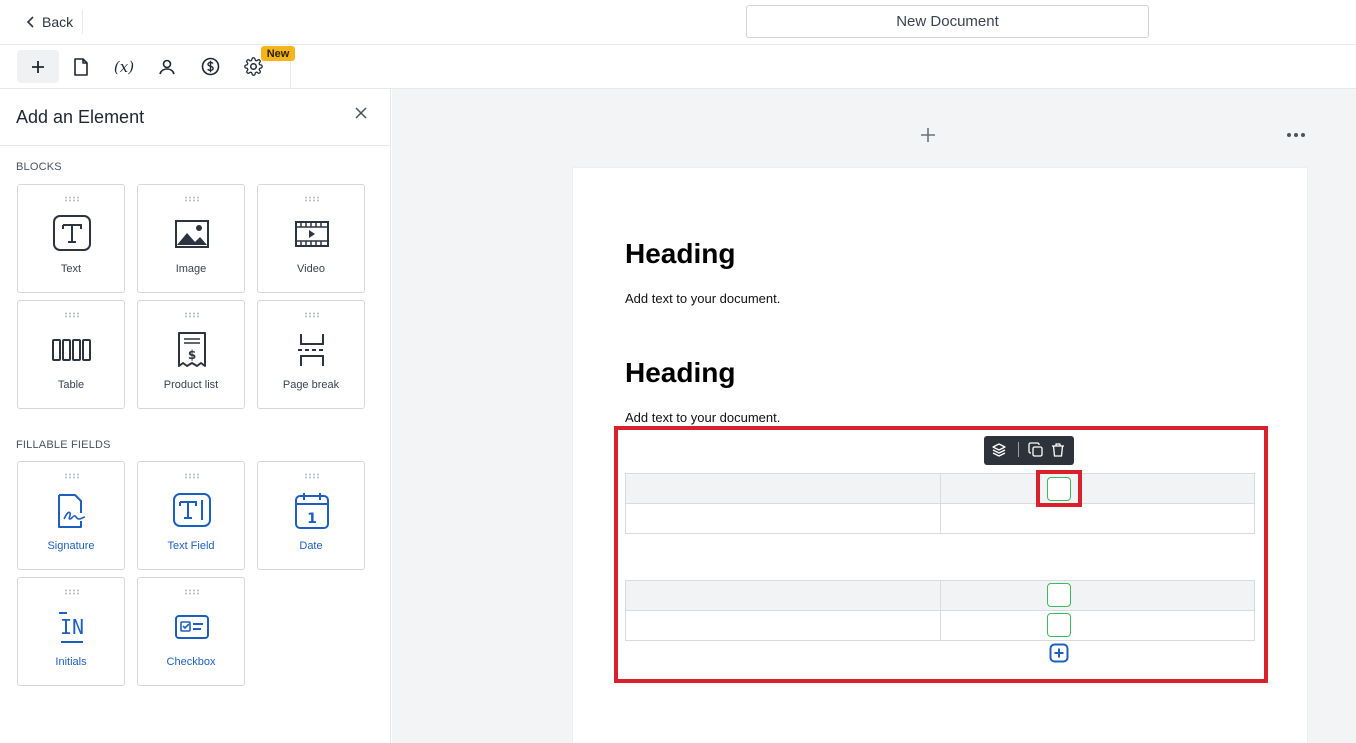 Image resolution: width=1356 pixels, height=743 pixels. Describe the element at coordinates (312, 519) in the screenshot. I see `svg-text: 1` at that location.